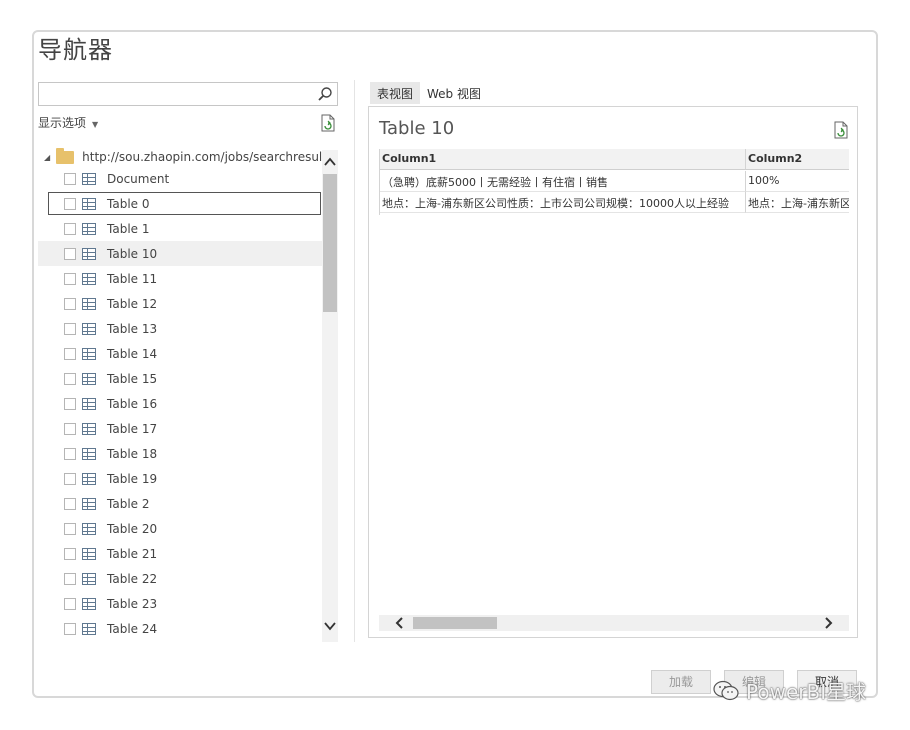 The image size is (910, 730). Describe the element at coordinates (180, 403) in the screenshot. I see `tree-item: Table 16` at that location.